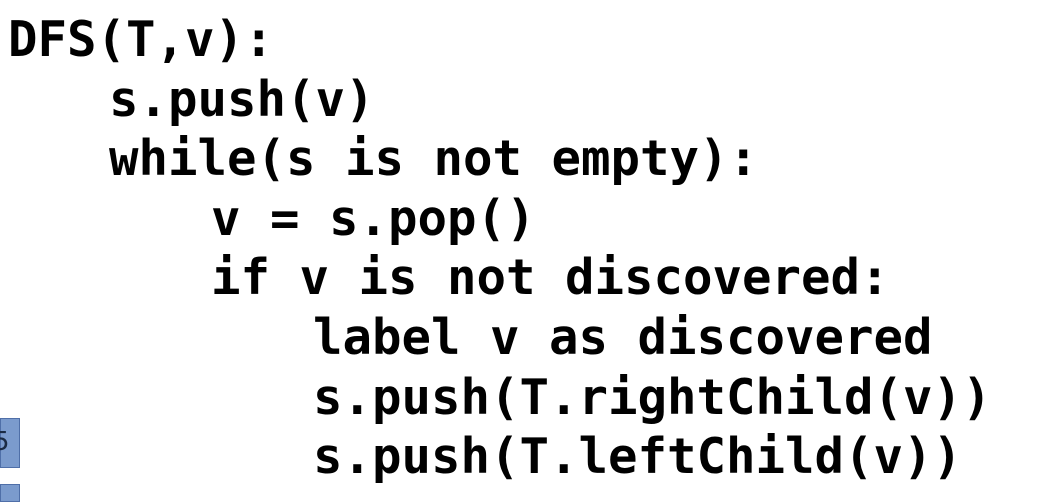 The width and height of the screenshot is (1038, 502). Describe the element at coordinates (242, 99) in the screenshot. I see `code-line-push-start: s.push(v)` at that location.